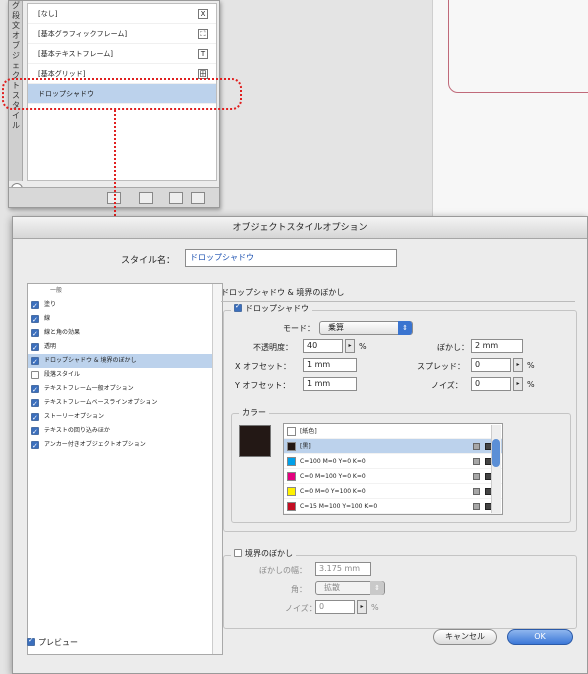 The image size is (588, 674). What do you see at coordinates (122, 54) in the screenshot?
I see `style-item-basic-text-frame: [基本テキストフレーム] T` at bounding box center [122, 54].